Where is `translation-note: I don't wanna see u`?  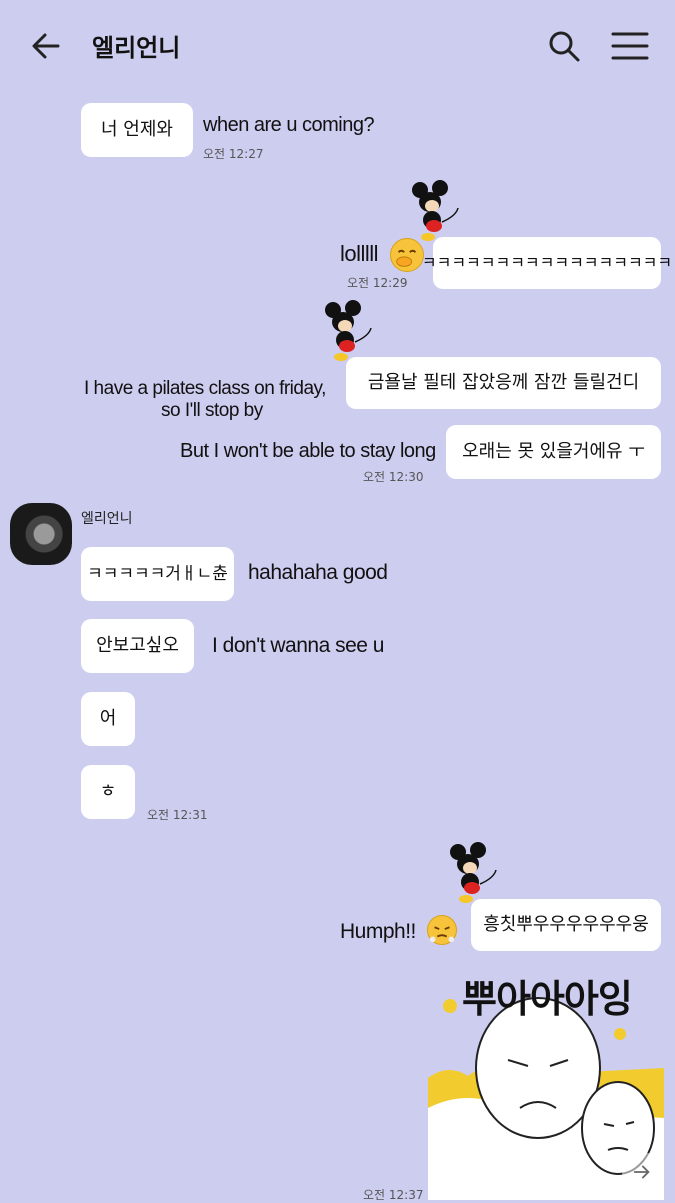
translation-note: I don't wanna see u is located at coordinates (298, 645).